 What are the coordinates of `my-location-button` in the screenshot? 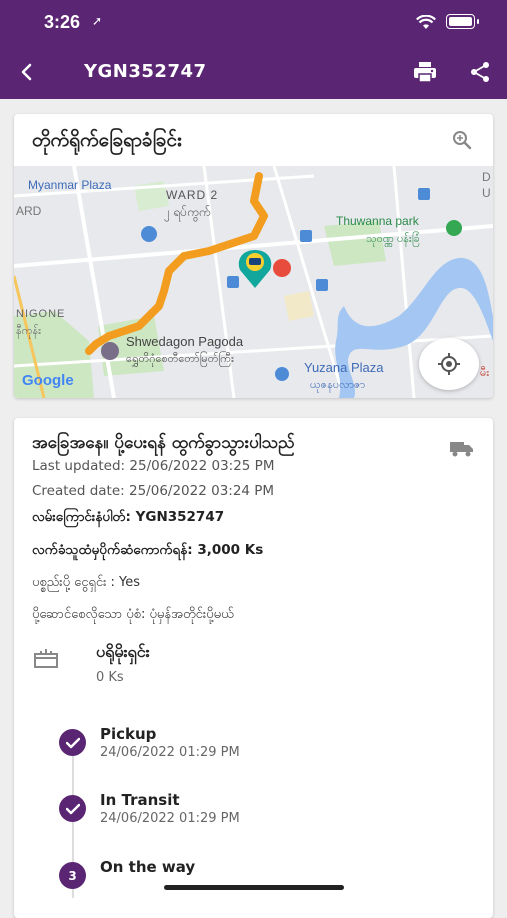 It's located at (449, 364).